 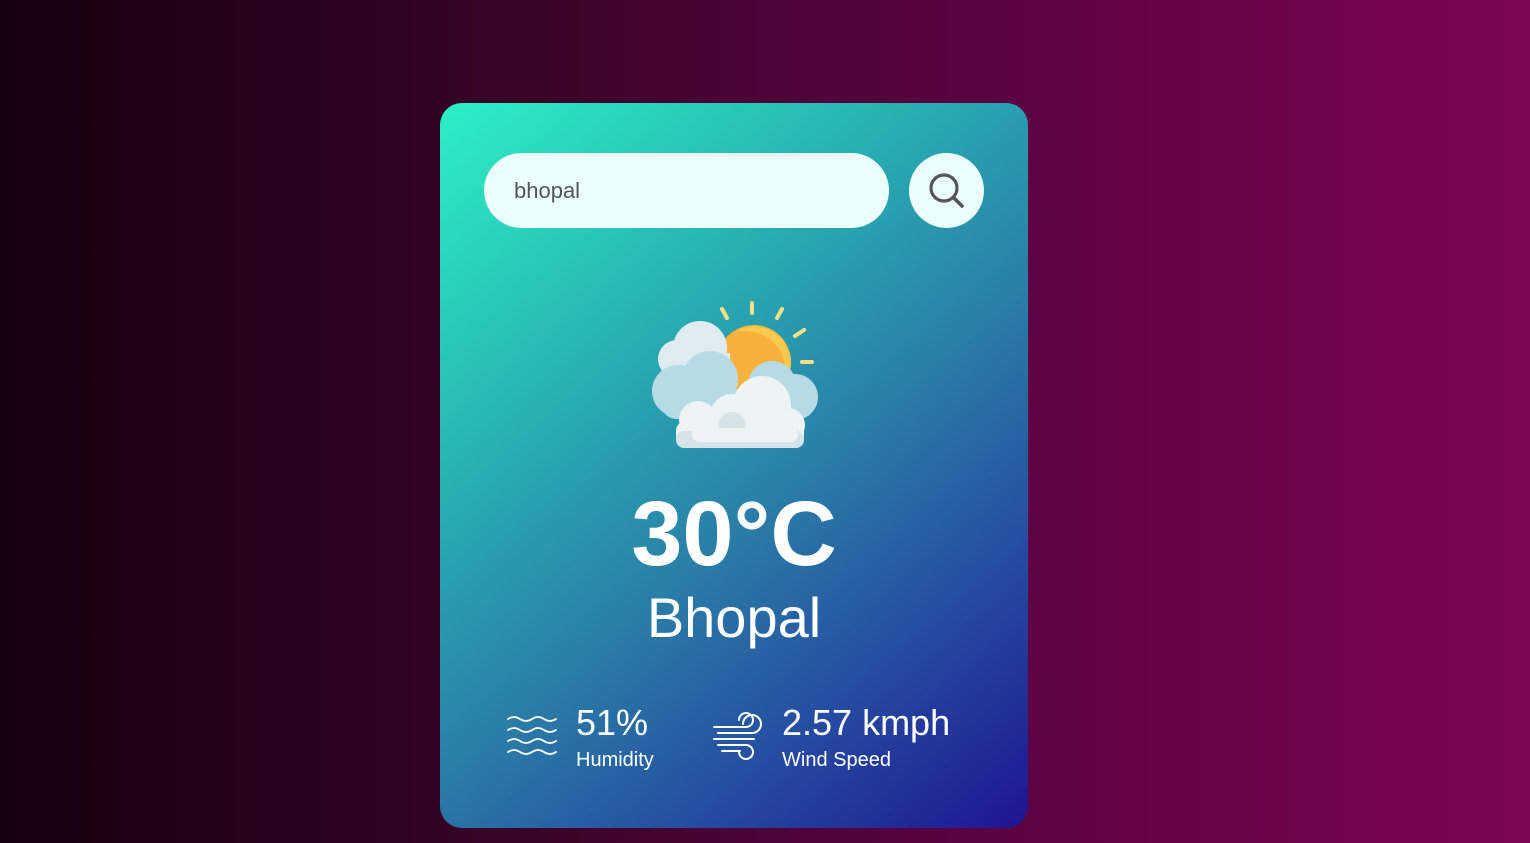 What do you see at coordinates (737, 736) in the screenshot?
I see `wind-icon` at bounding box center [737, 736].